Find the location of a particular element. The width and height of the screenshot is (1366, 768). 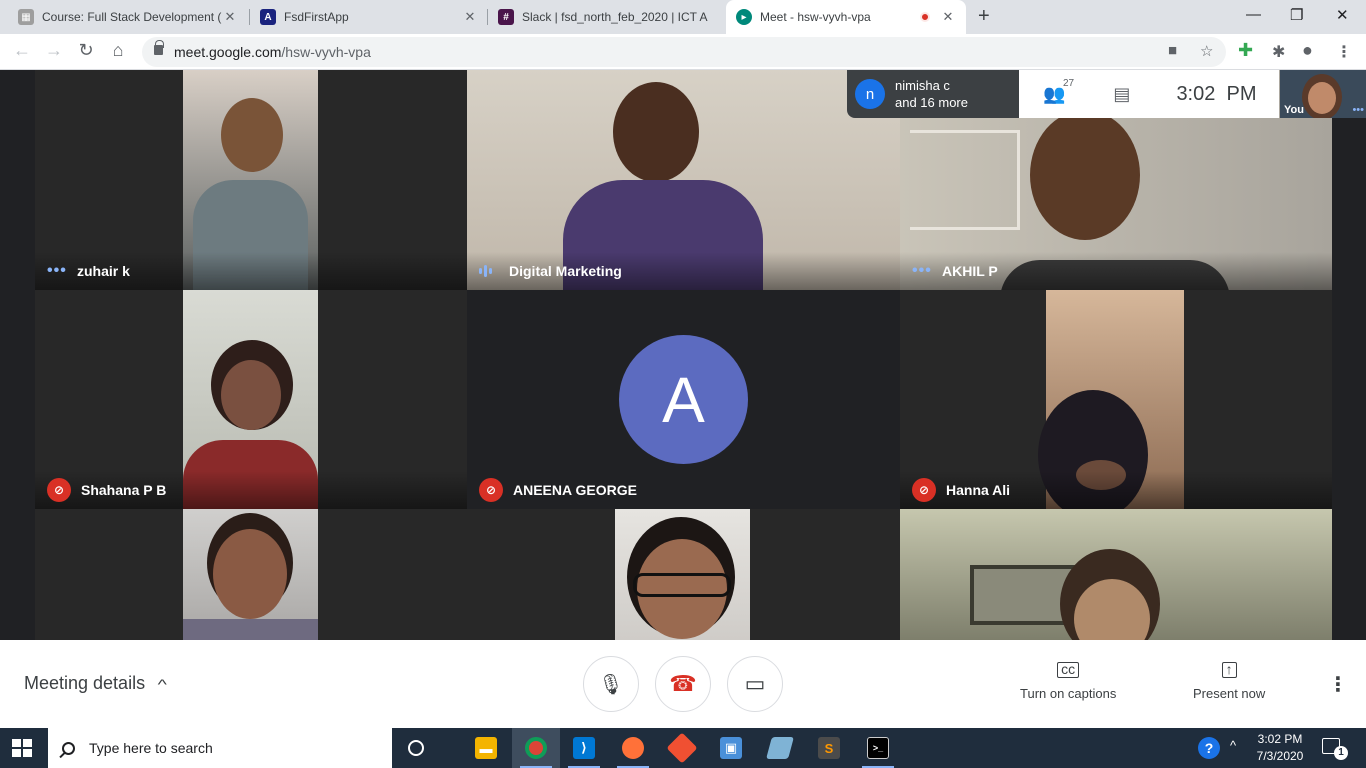

url-text: meet.google.com/hsw-vyvh-vpa is located at coordinates (272, 52).